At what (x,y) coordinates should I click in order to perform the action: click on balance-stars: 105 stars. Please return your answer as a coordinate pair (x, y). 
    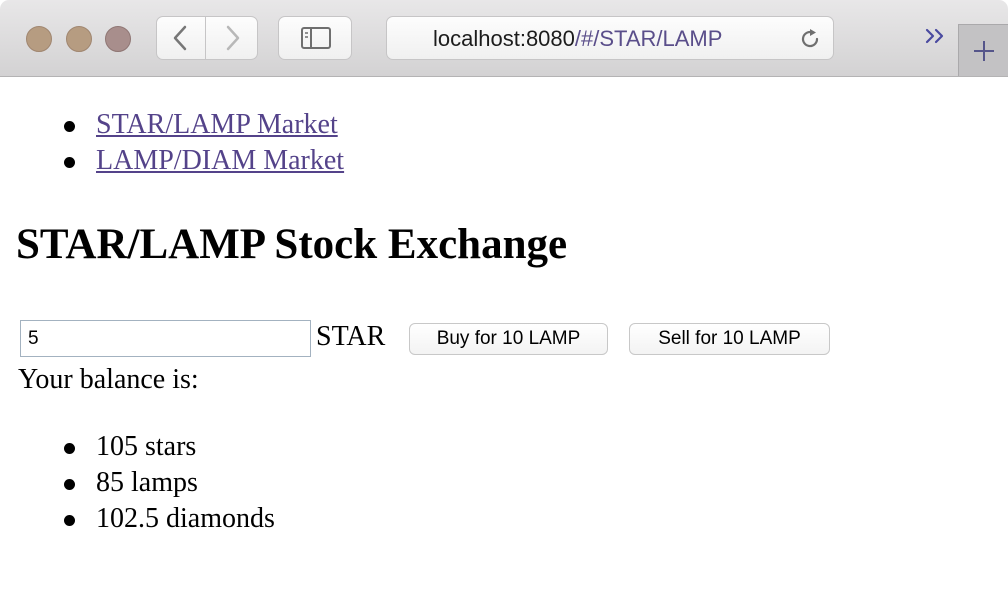
    Looking at the image, I should click on (169, 447).